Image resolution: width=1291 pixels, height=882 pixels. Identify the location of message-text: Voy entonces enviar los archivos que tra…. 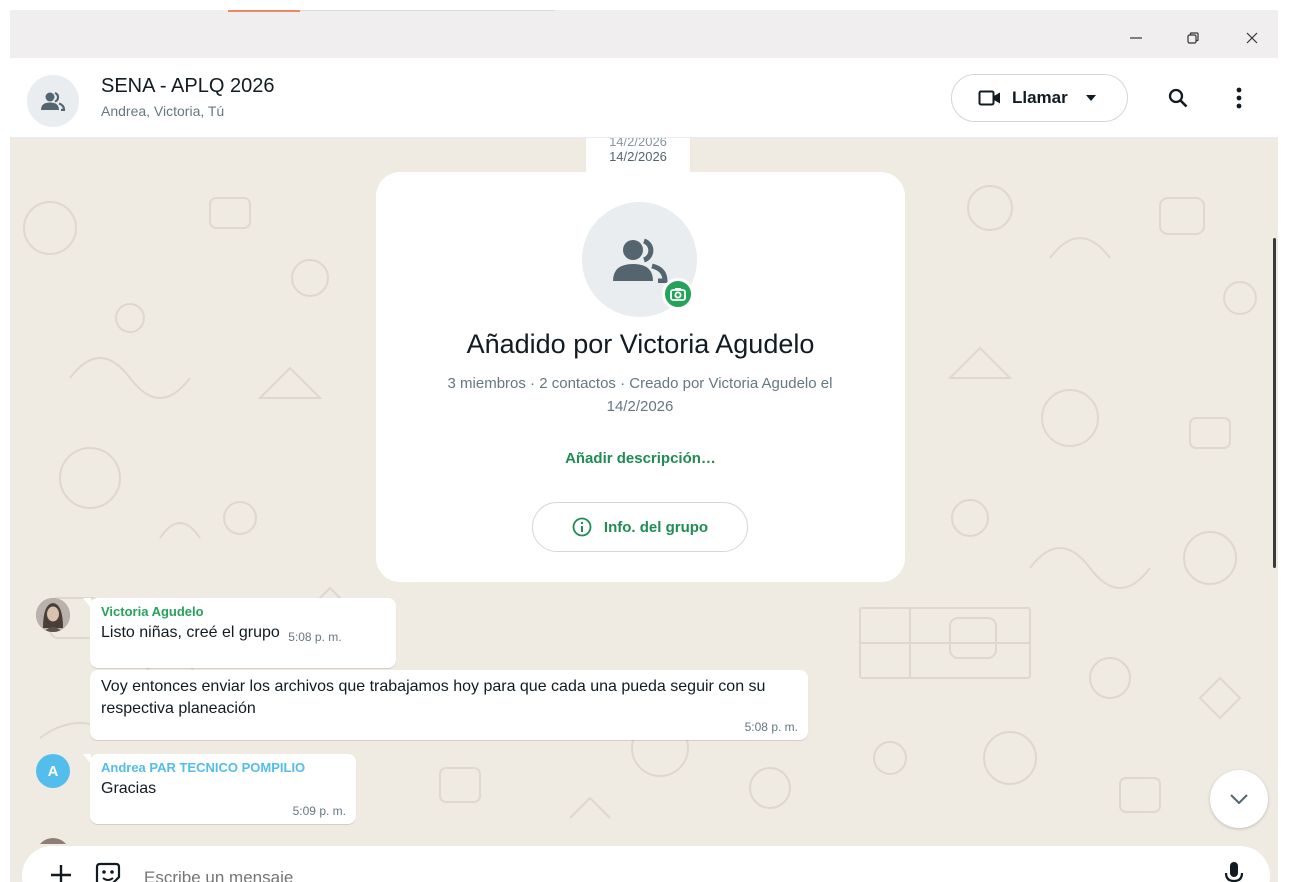
(433, 697).